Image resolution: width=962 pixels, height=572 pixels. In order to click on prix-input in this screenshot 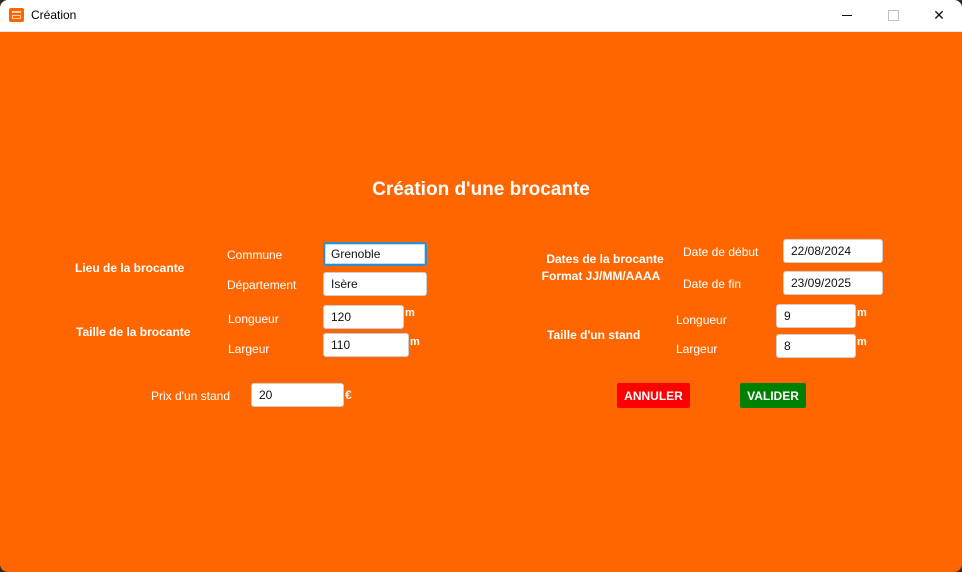, I will do `click(297, 395)`.